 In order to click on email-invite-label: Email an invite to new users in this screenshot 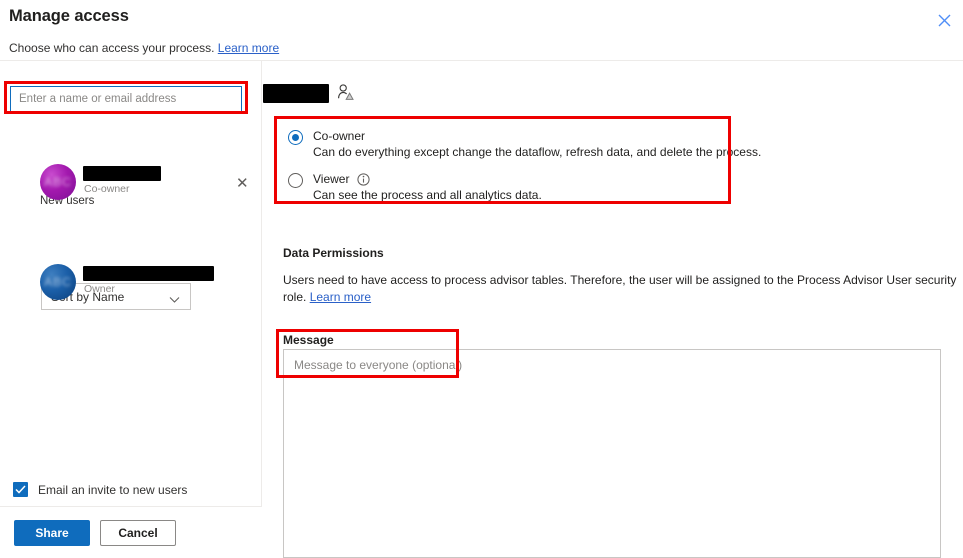, I will do `click(113, 489)`.